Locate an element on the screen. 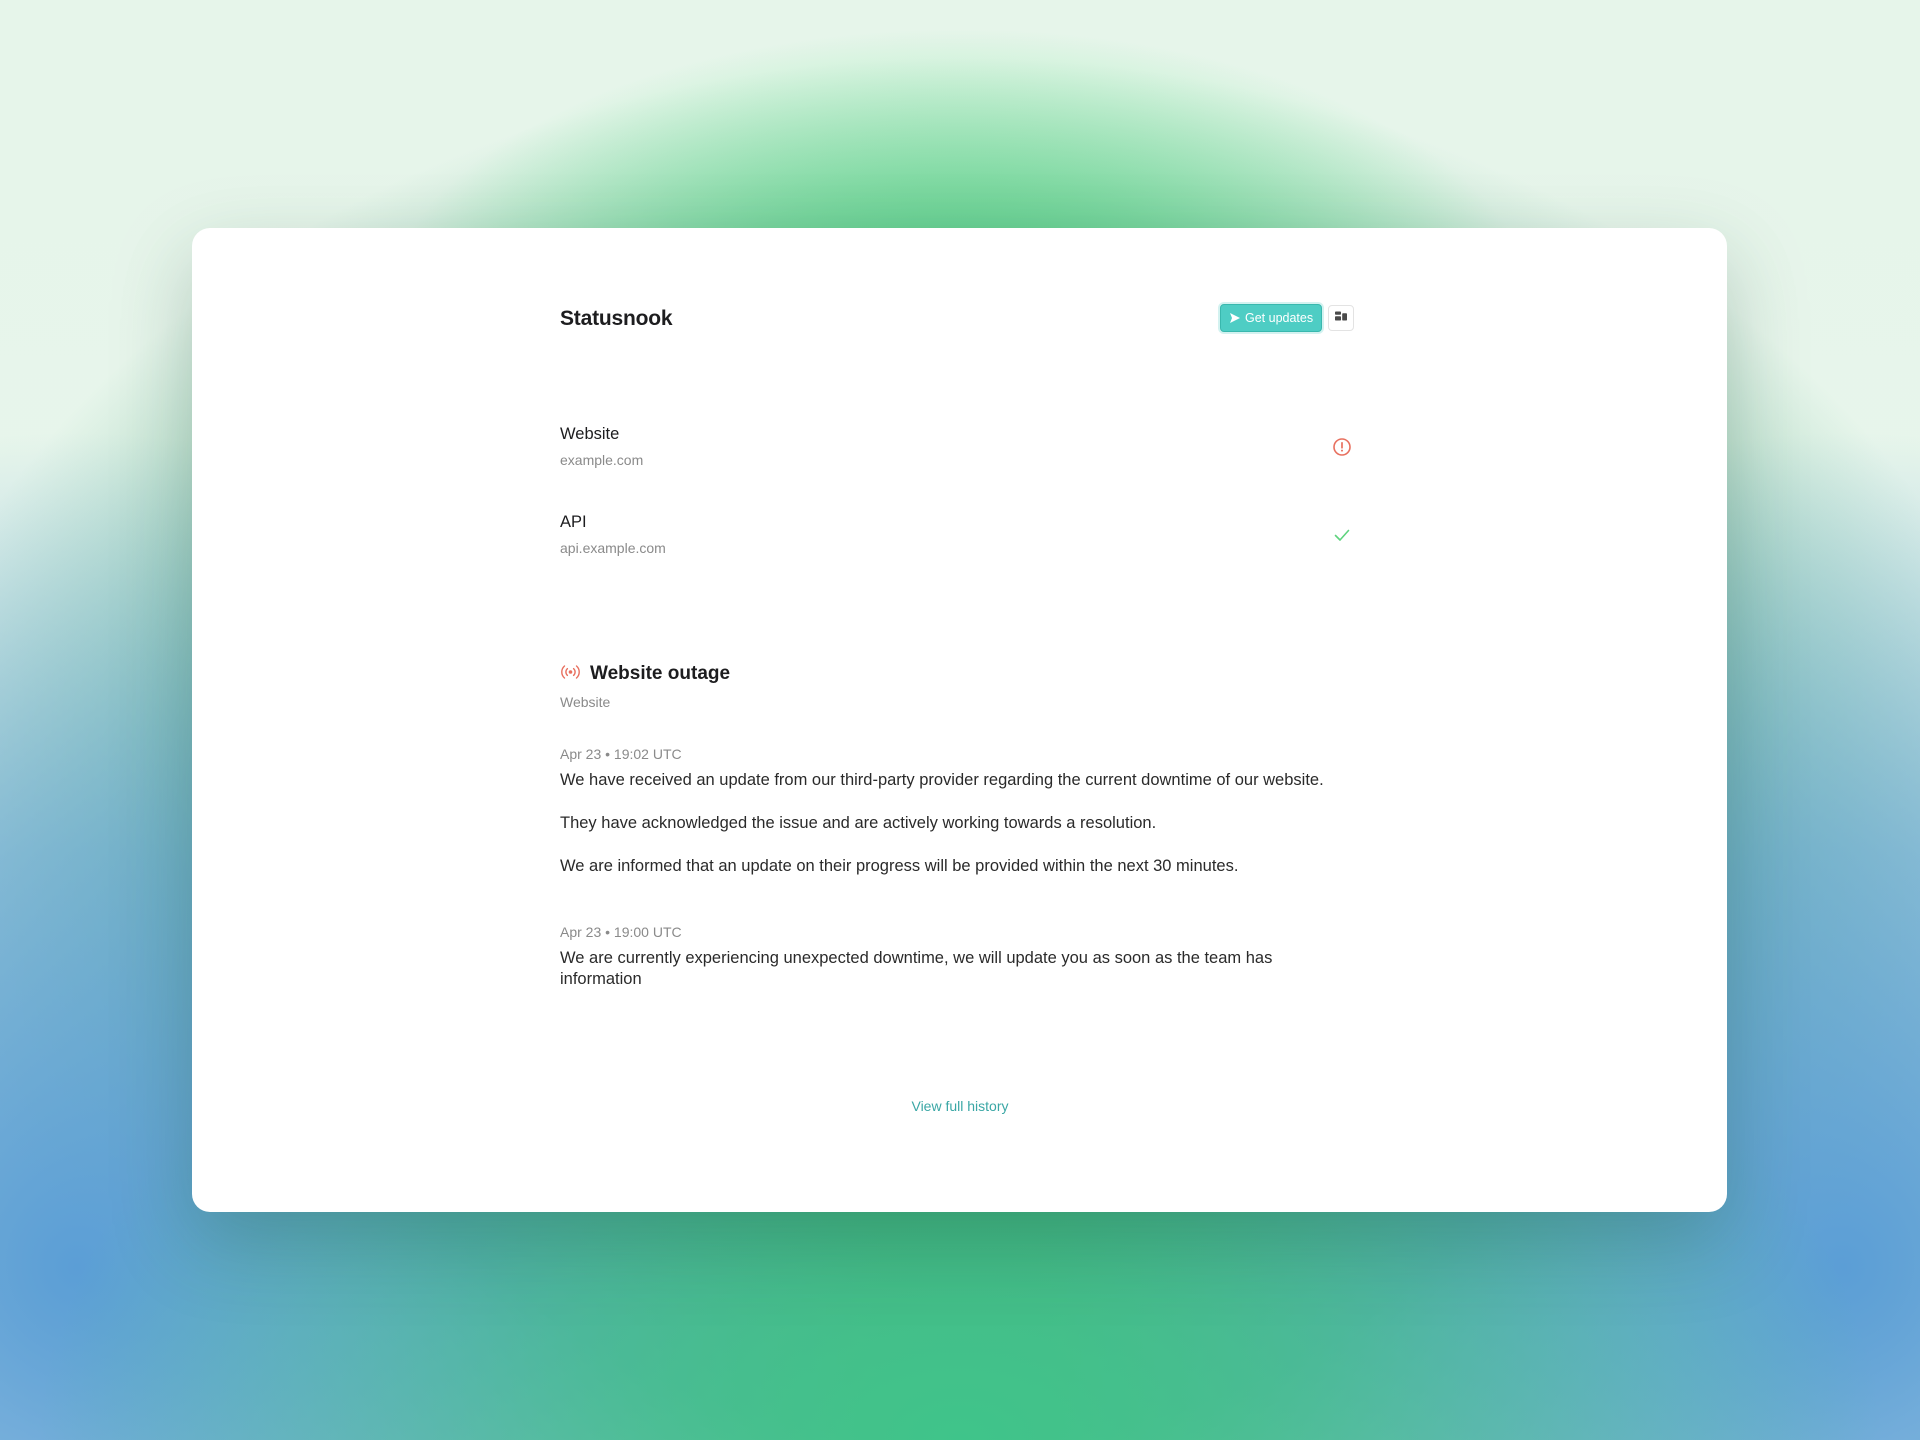 The image size is (1920, 1440). broadcast-icon is located at coordinates (570, 674).